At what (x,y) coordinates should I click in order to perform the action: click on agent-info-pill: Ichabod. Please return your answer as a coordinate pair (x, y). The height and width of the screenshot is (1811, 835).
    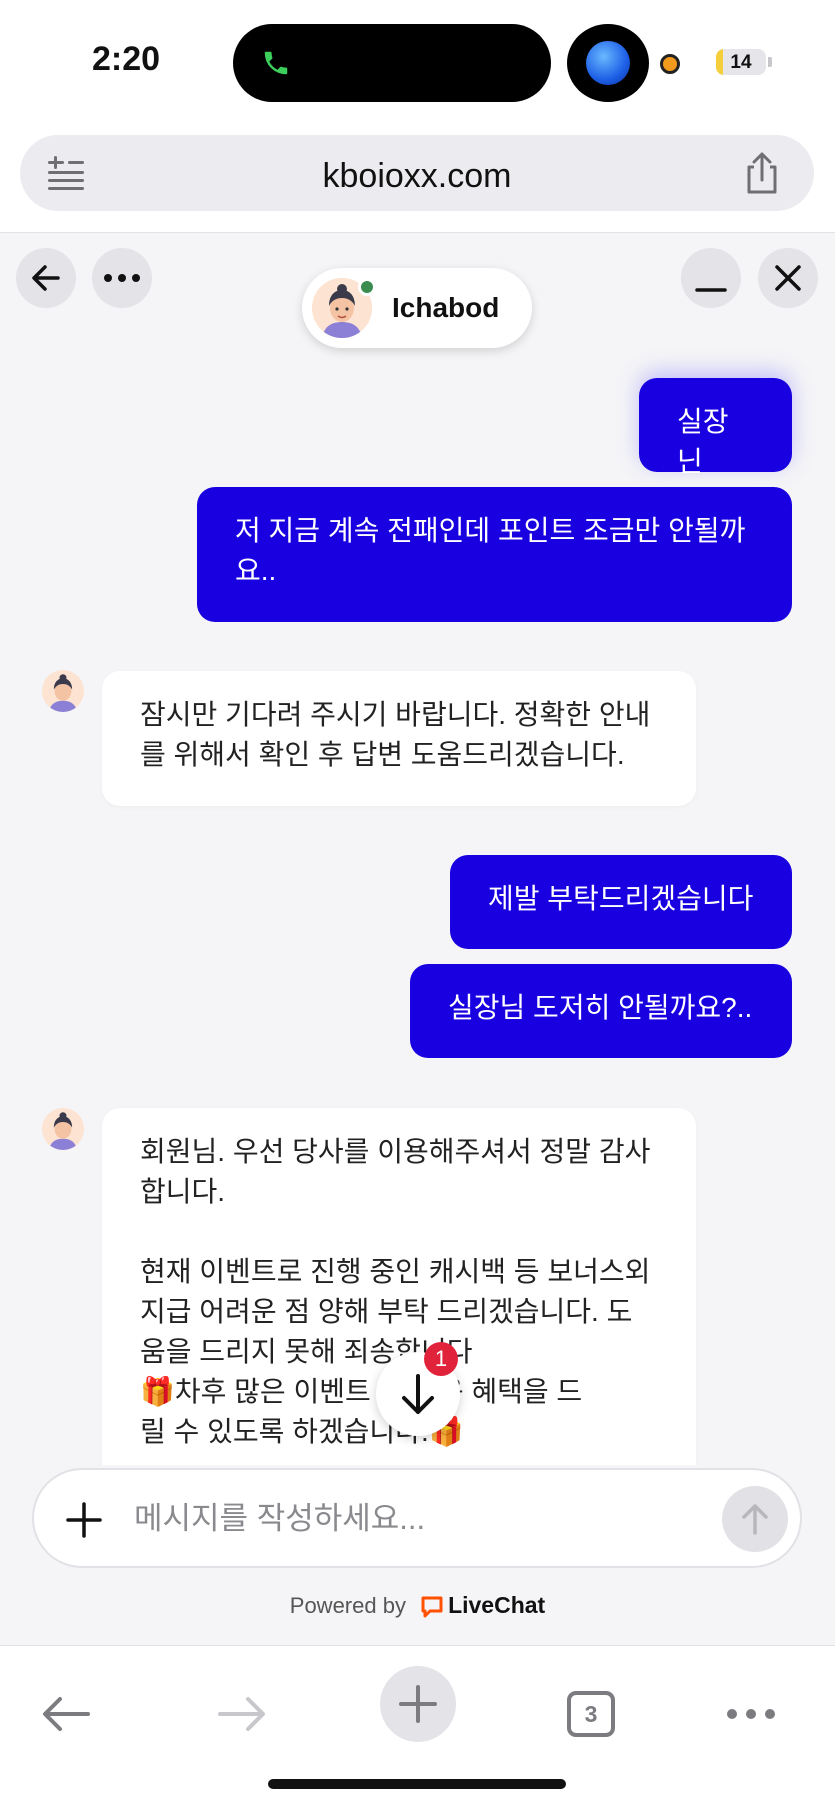
    Looking at the image, I should click on (417, 308).